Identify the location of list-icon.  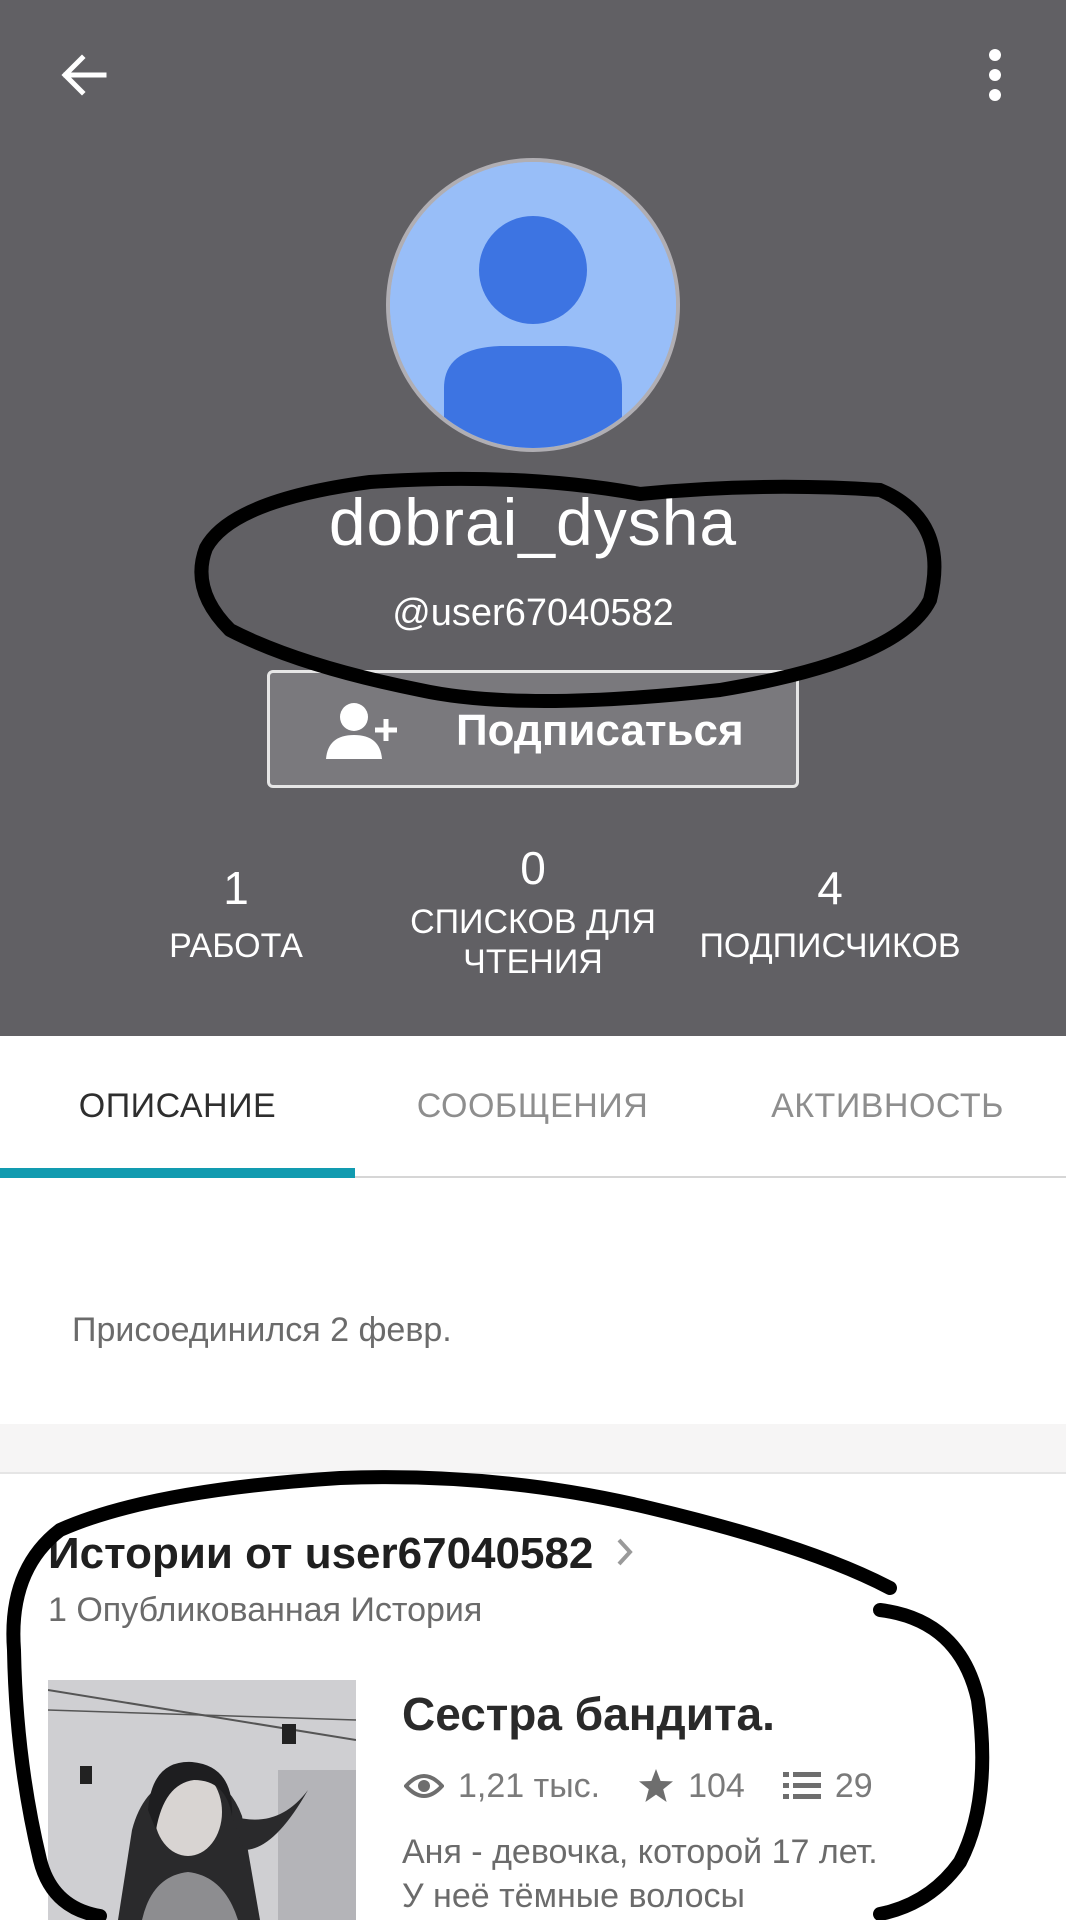
(801, 1785).